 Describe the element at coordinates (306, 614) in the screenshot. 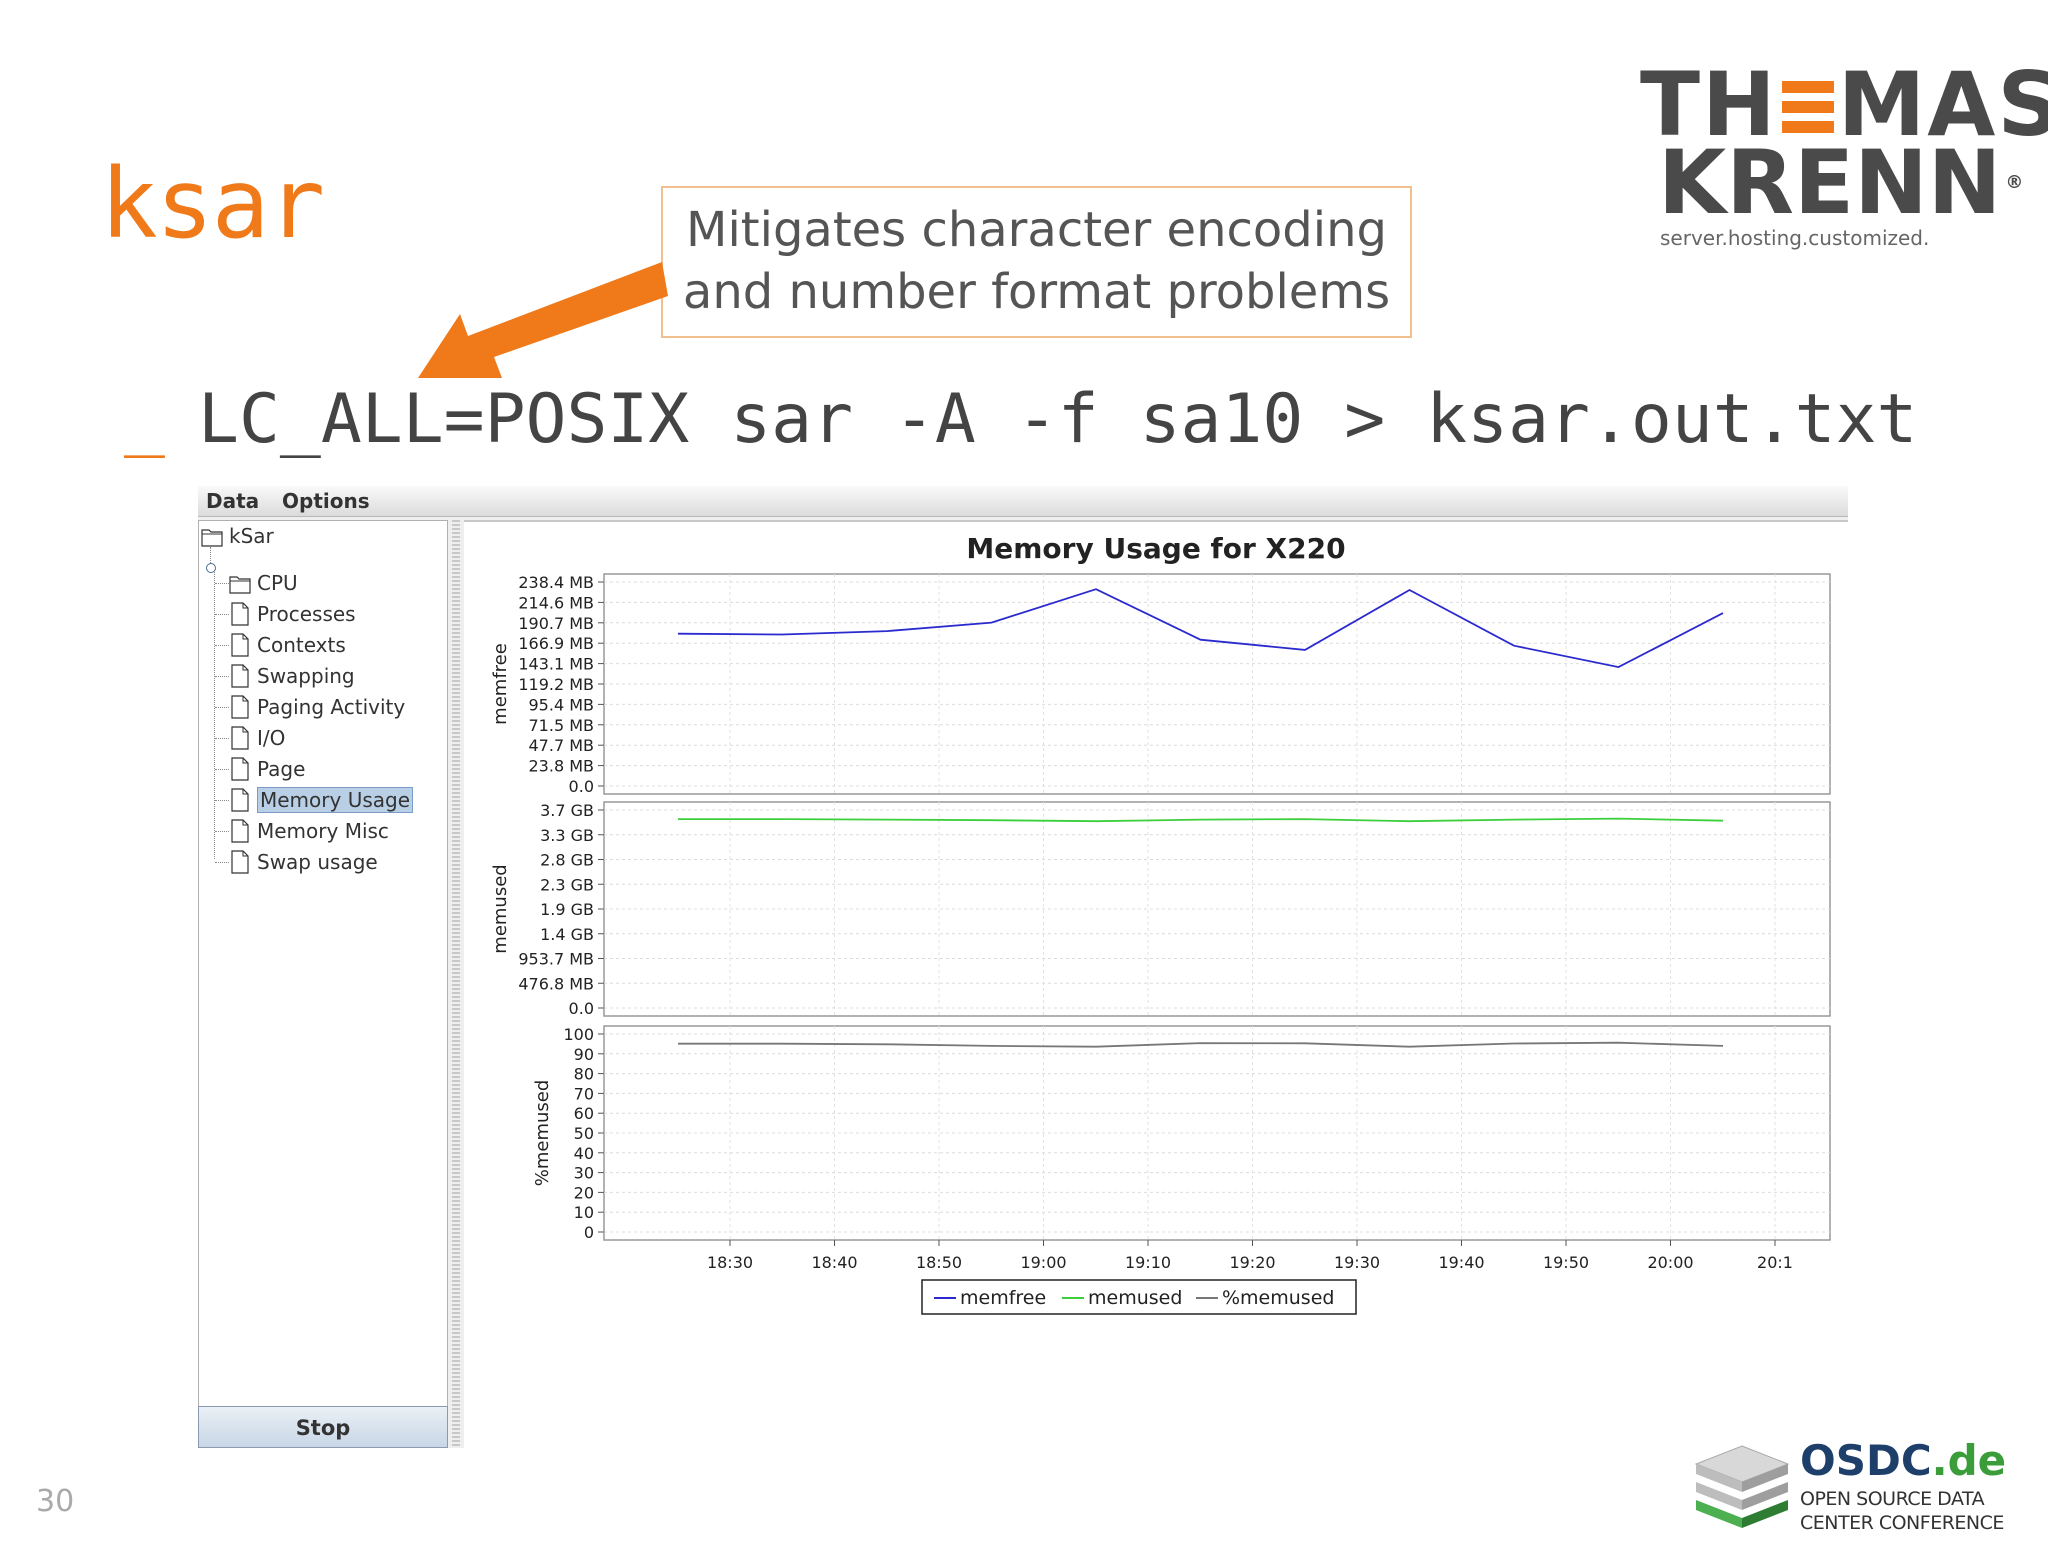

I see `tree-item-label: Processes` at that location.